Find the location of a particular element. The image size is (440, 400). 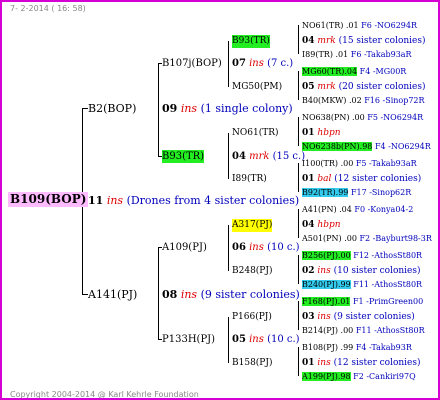

root-info: 11 ins (Drones from 4 sister colonies) is located at coordinates (193, 200).